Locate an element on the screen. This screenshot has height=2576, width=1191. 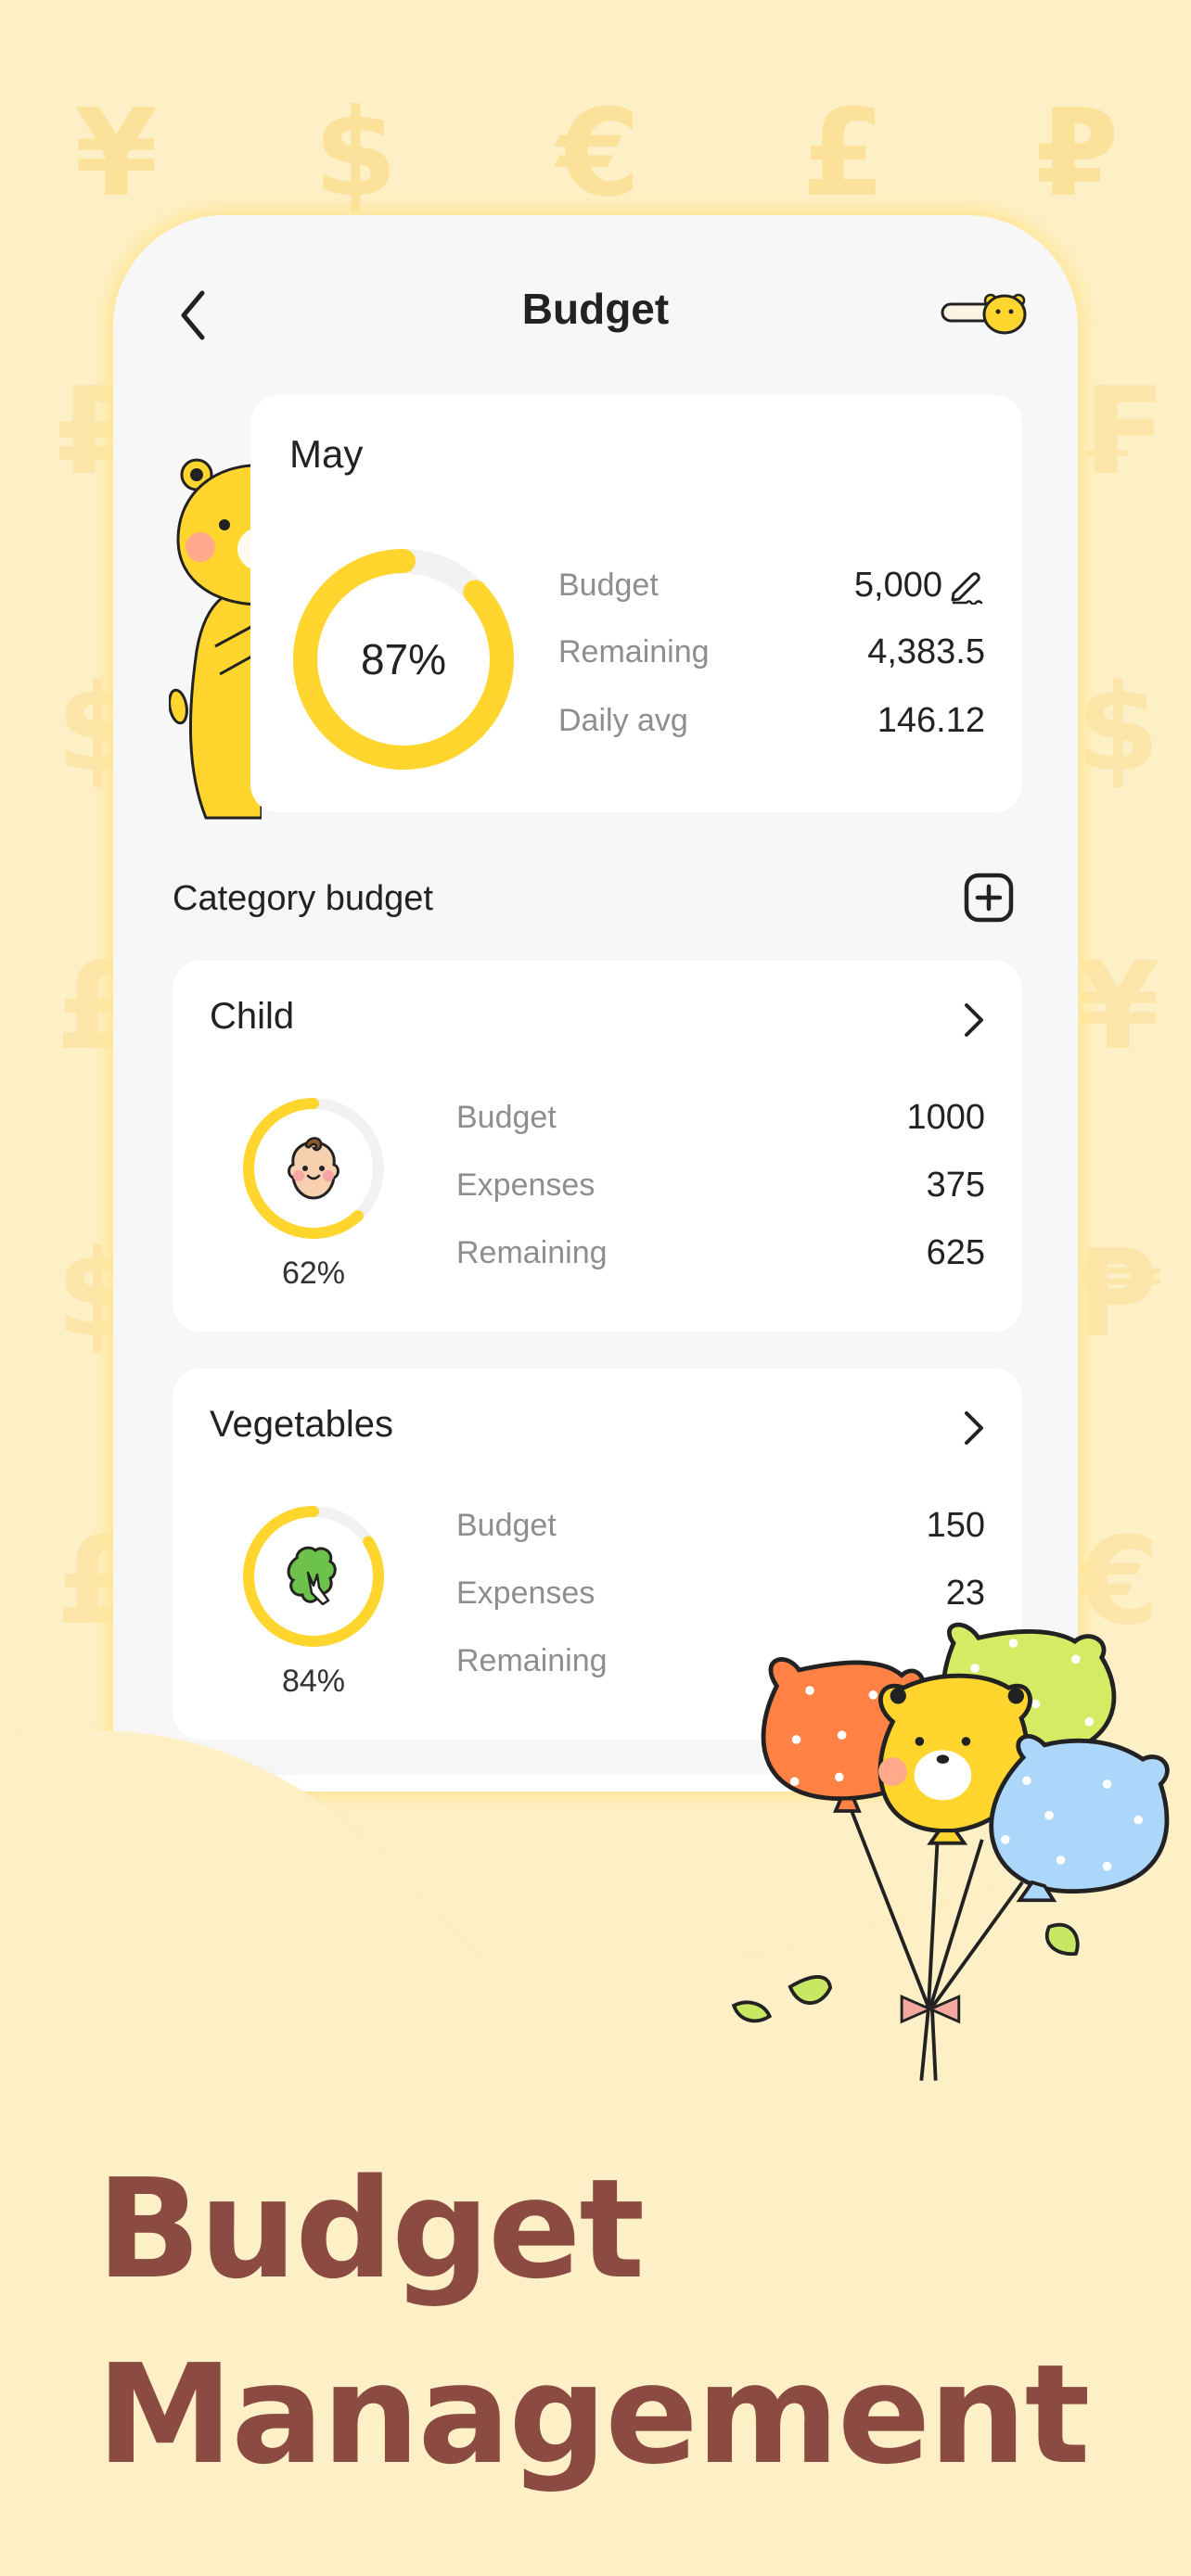
vegetable-icon is located at coordinates (312, 1576).